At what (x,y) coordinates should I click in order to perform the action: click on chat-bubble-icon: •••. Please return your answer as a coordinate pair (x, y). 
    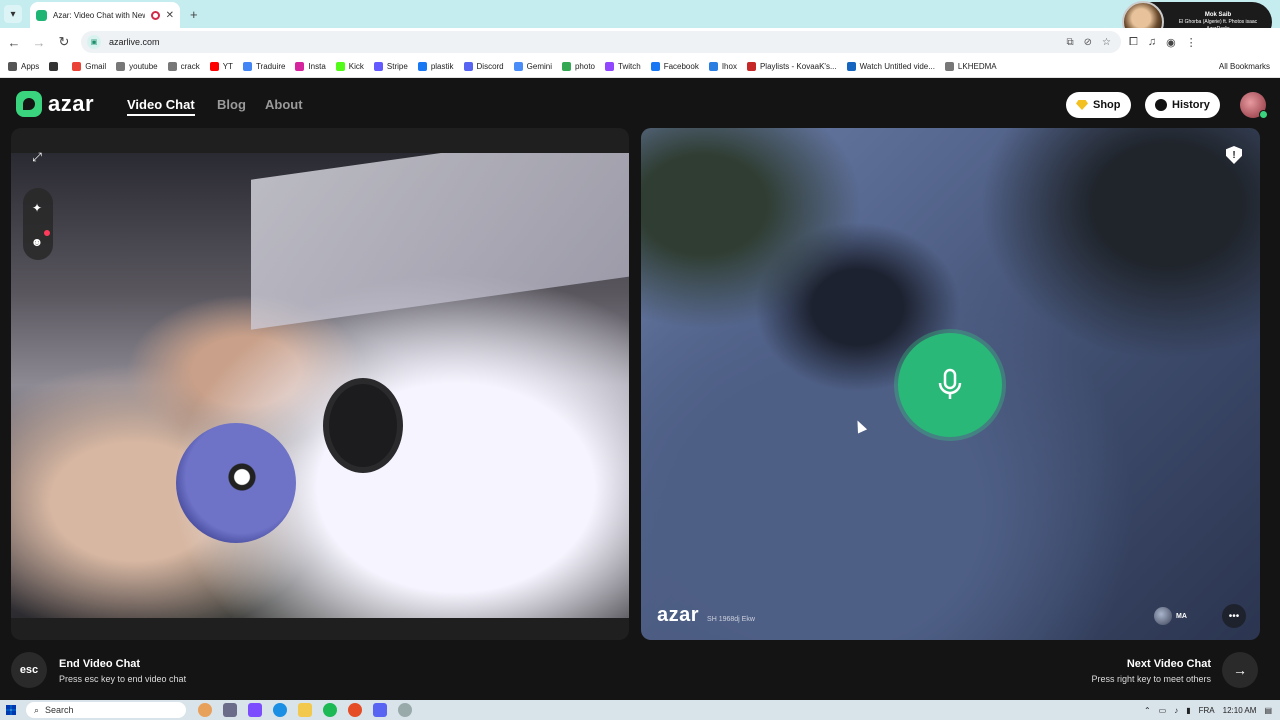
    Looking at the image, I should click on (1234, 616).